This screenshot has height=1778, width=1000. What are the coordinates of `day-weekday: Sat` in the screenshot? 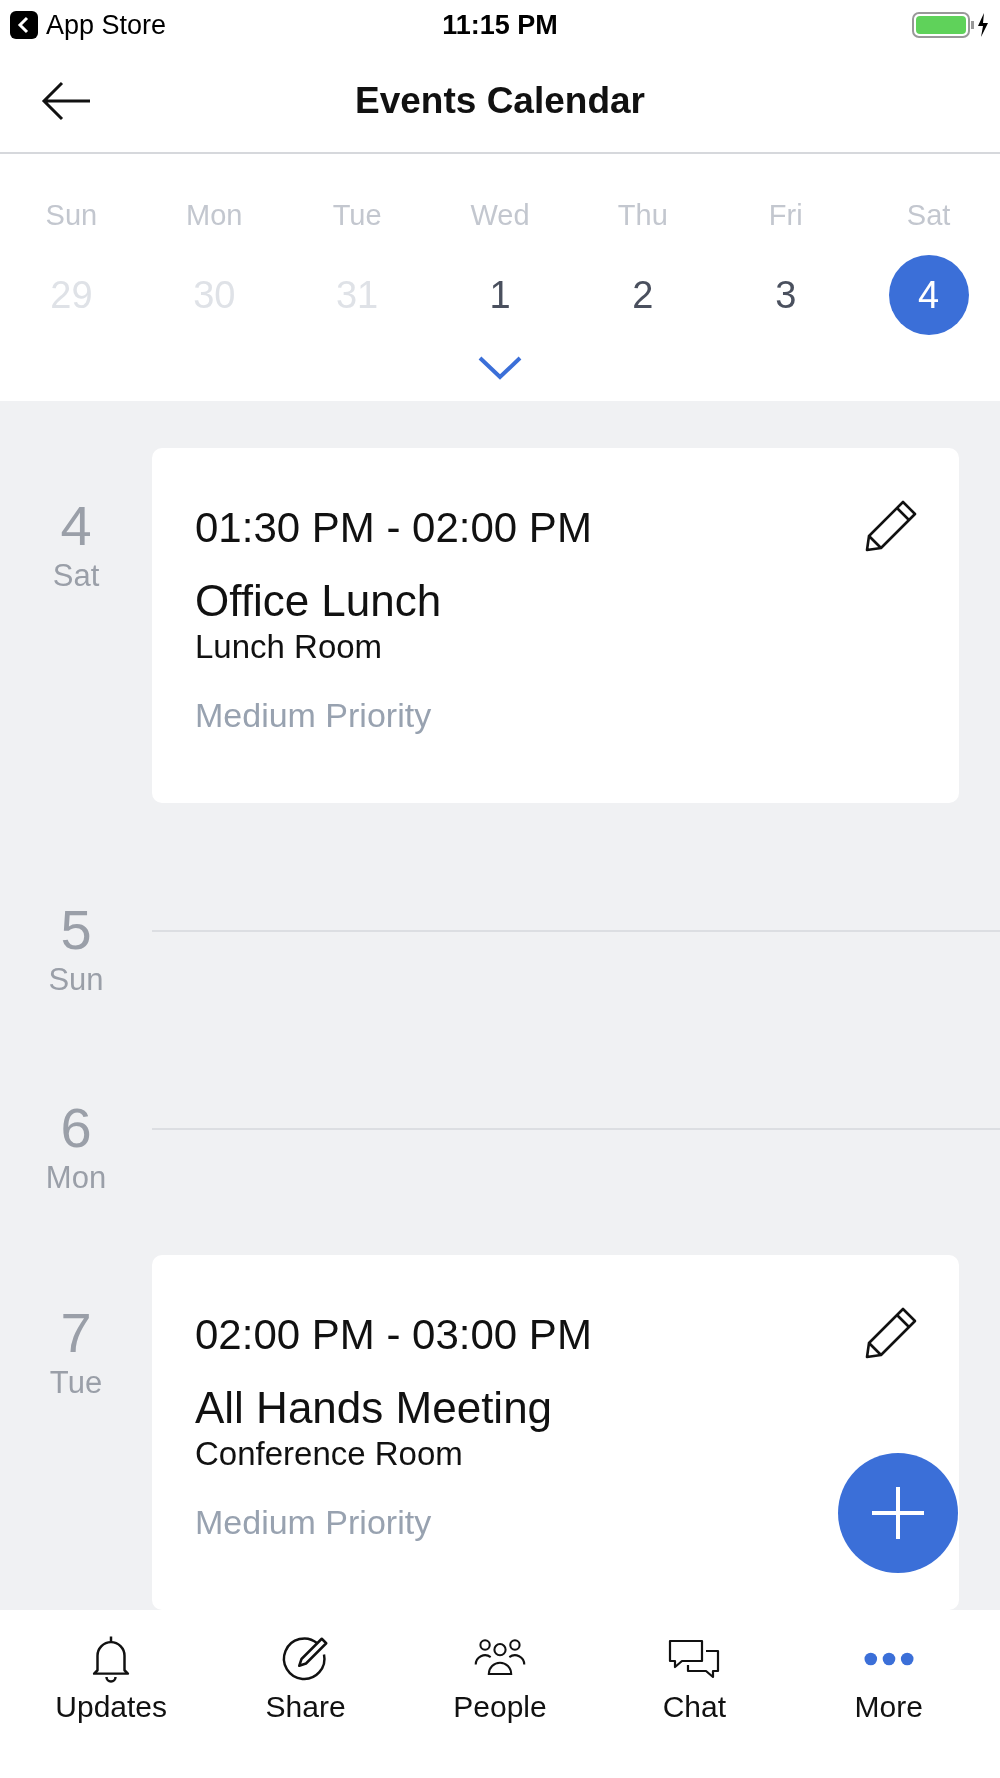 It's located at (76, 576).